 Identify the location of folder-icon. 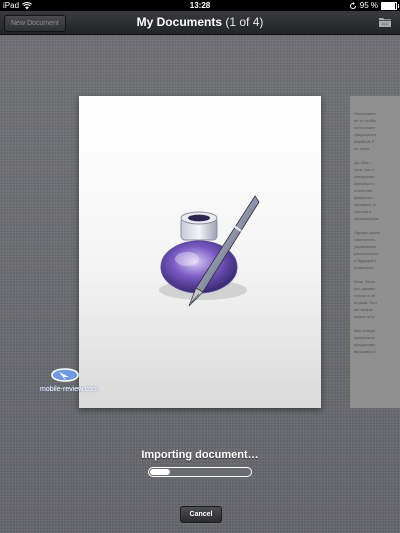
(385, 22).